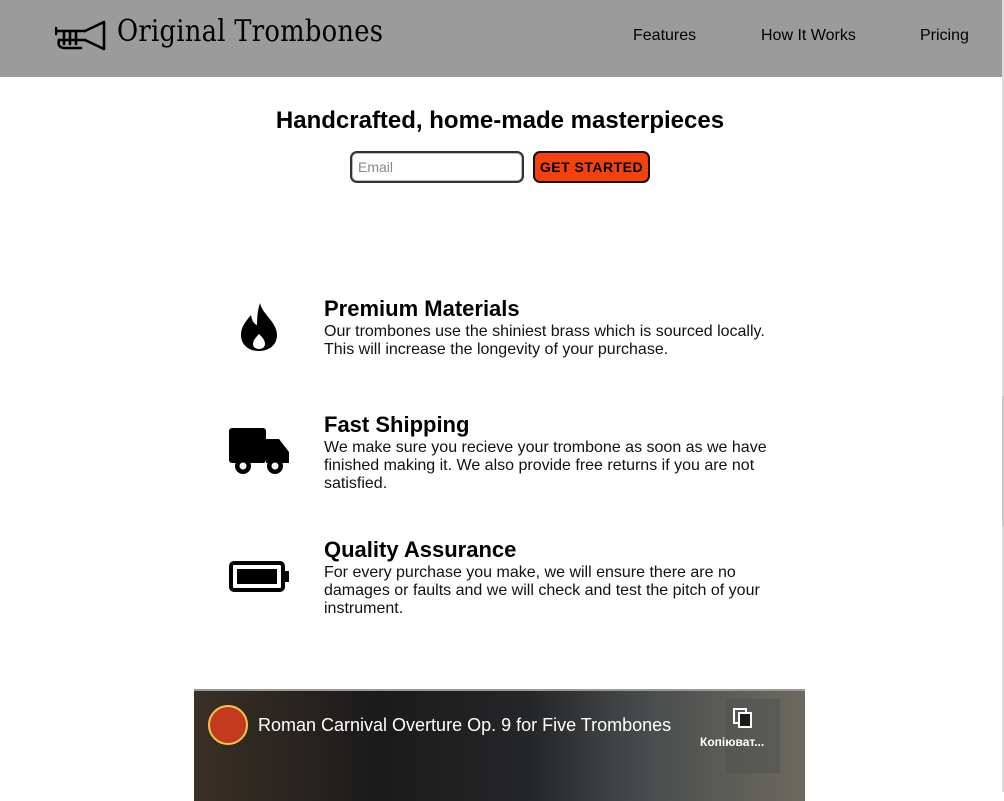  What do you see at coordinates (397, 424) in the screenshot?
I see `feature-title-fast-shipping: Fast Shipping` at bounding box center [397, 424].